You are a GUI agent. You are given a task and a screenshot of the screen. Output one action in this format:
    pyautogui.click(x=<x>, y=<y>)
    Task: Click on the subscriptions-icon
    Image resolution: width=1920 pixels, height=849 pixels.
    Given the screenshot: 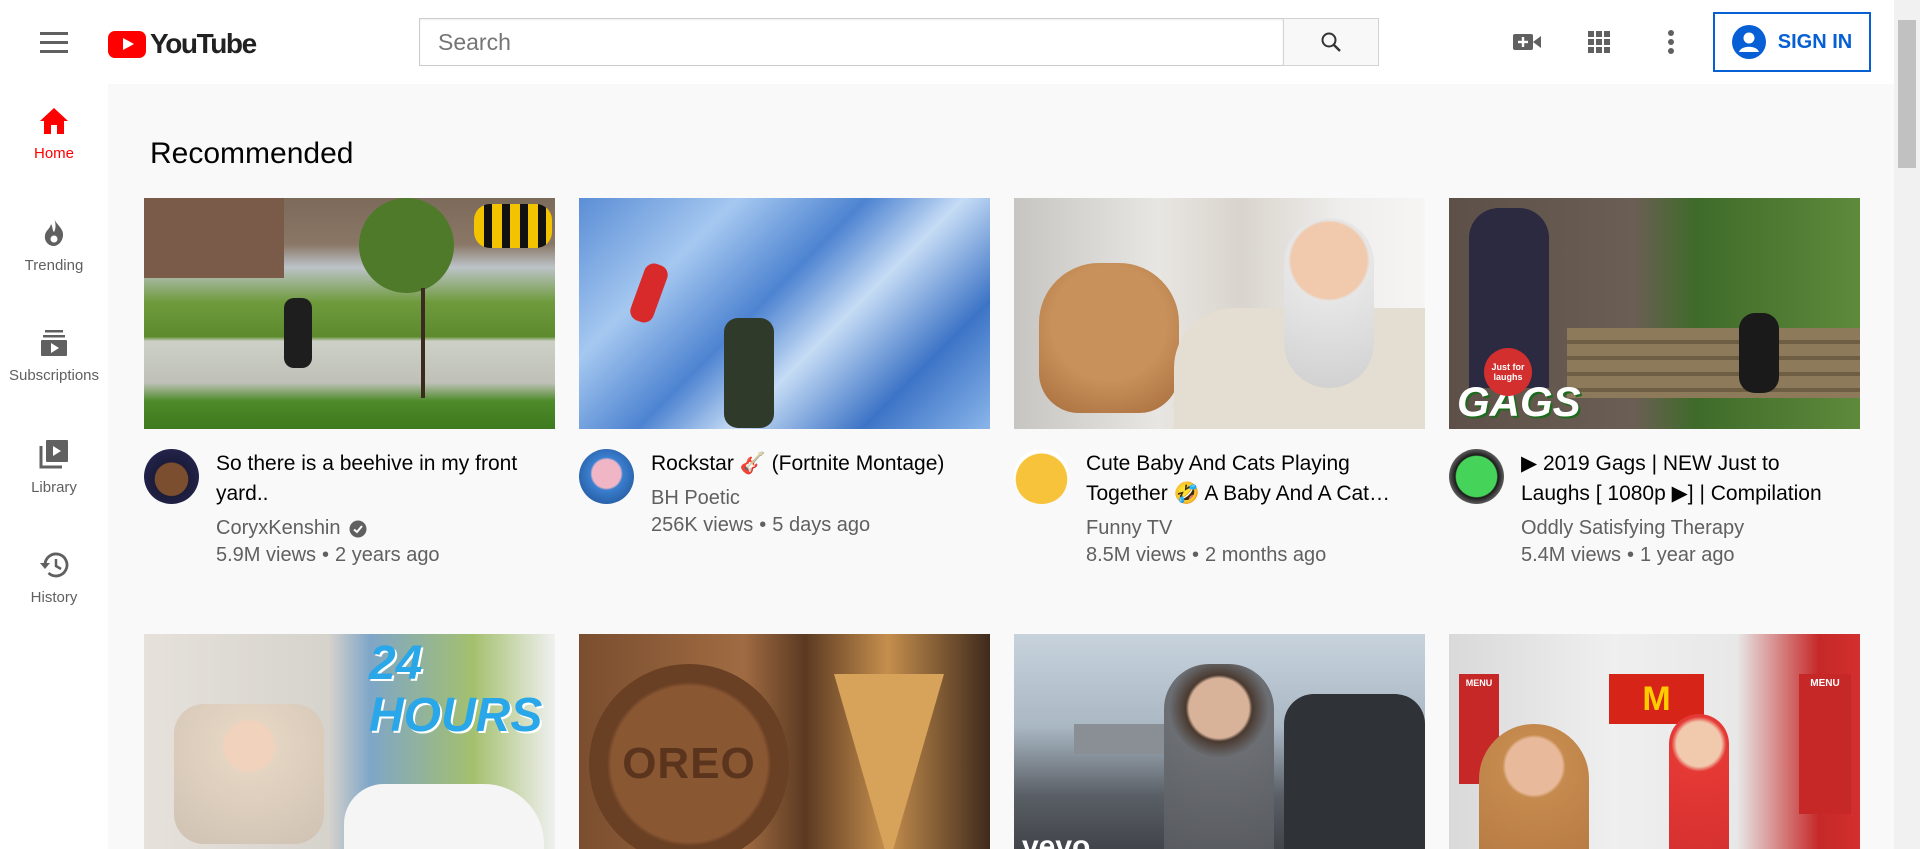 What is the action you would take?
    pyautogui.click(x=54, y=342)
    